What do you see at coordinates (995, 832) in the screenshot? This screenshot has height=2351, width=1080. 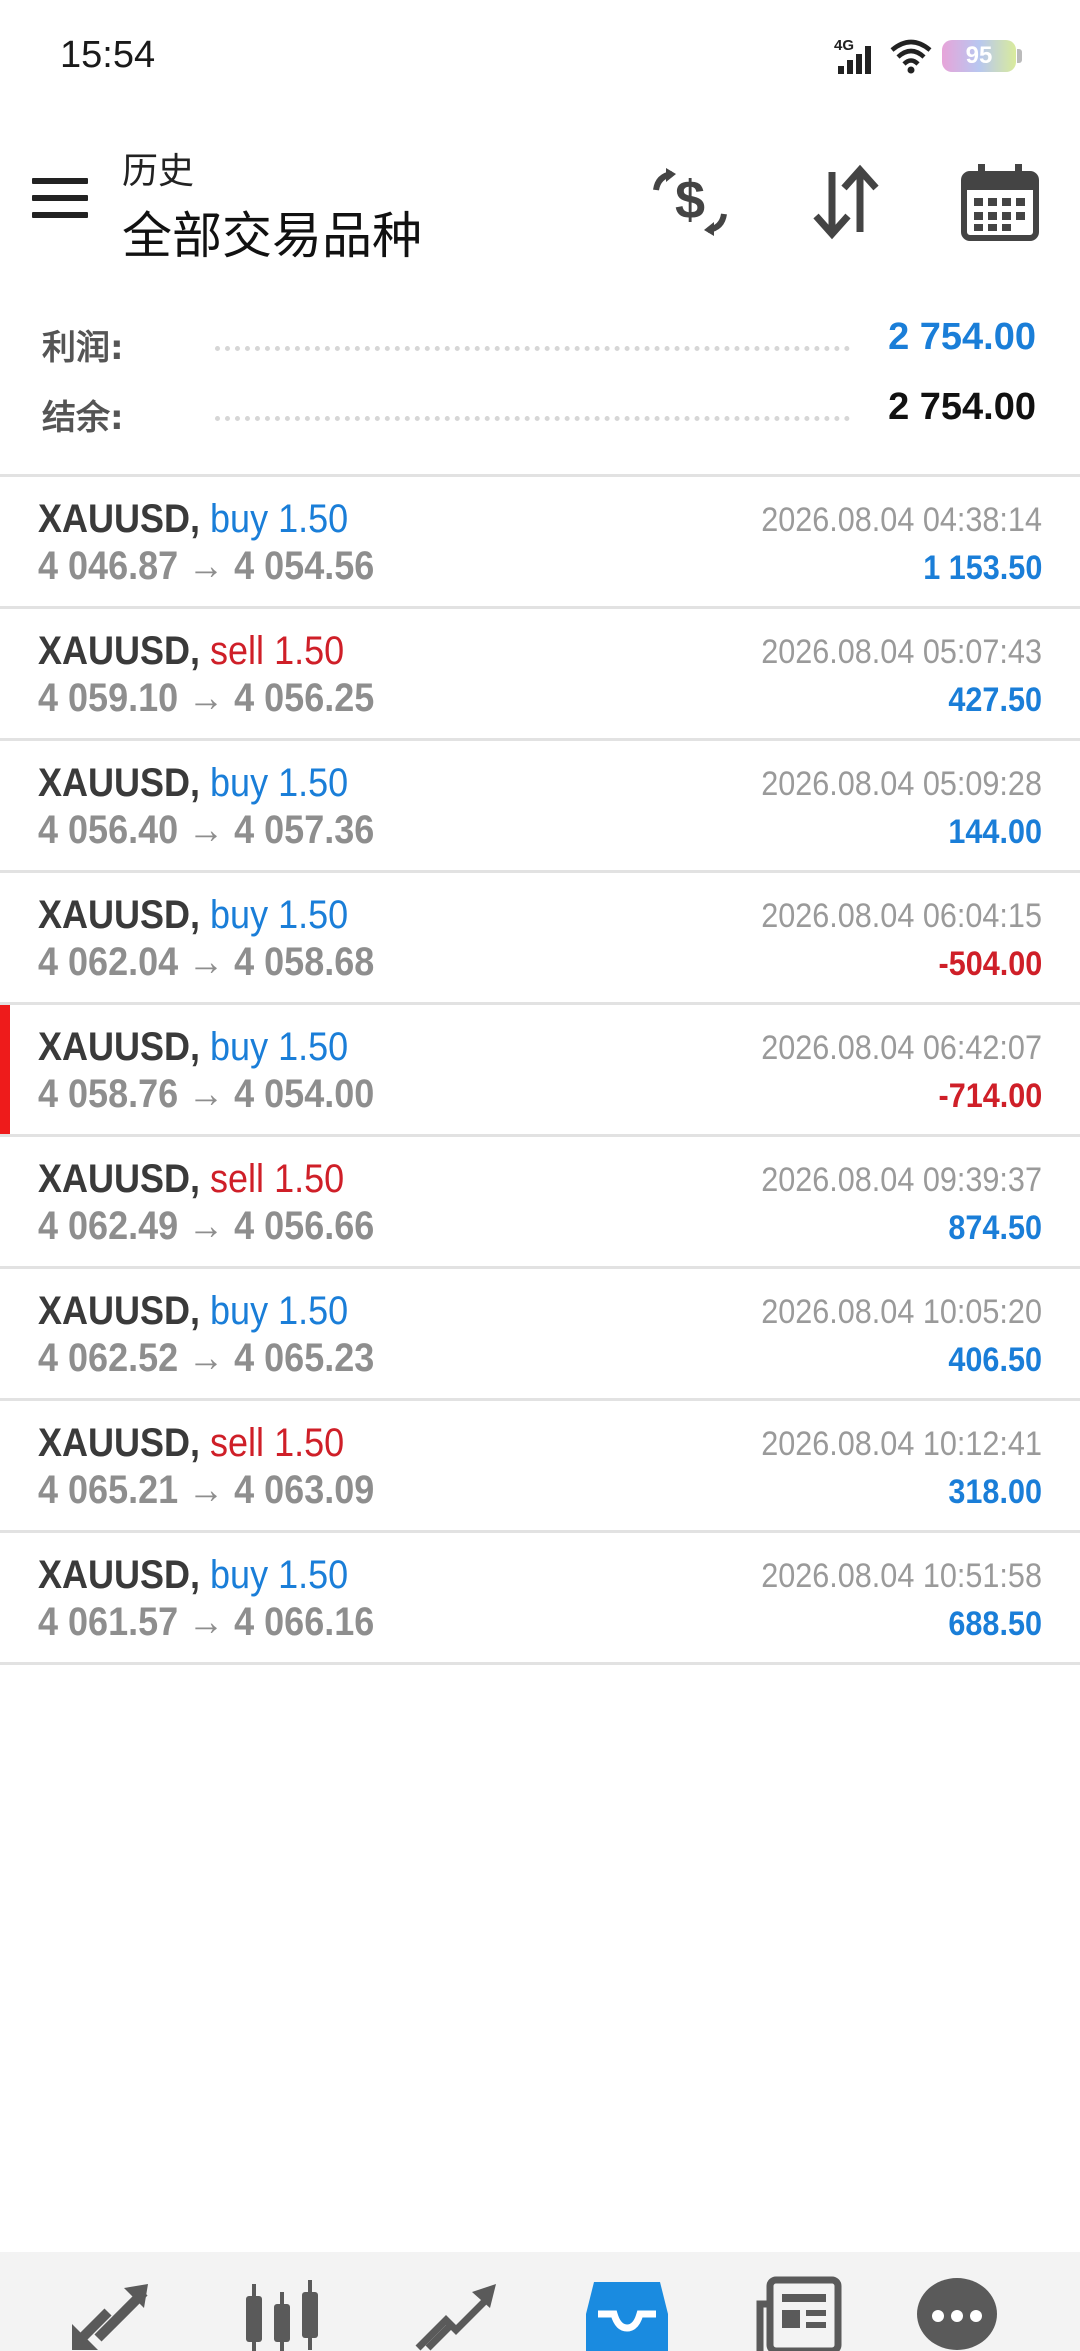 I see `trade-profit: 144.00` at bounding box center [995, 832].